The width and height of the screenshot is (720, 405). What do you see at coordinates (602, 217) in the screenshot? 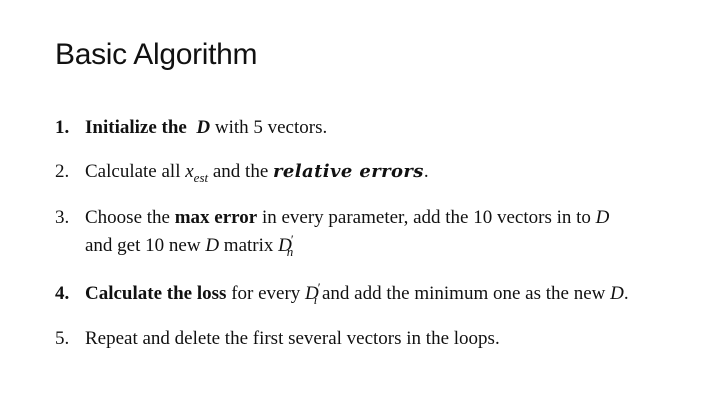
I see `item3-var-d: D` at bounding box center [602, 217].